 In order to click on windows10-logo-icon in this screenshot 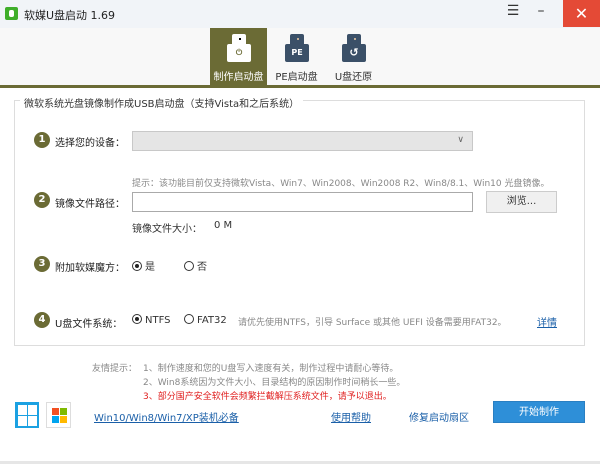, I will do `click(27, 415)`.